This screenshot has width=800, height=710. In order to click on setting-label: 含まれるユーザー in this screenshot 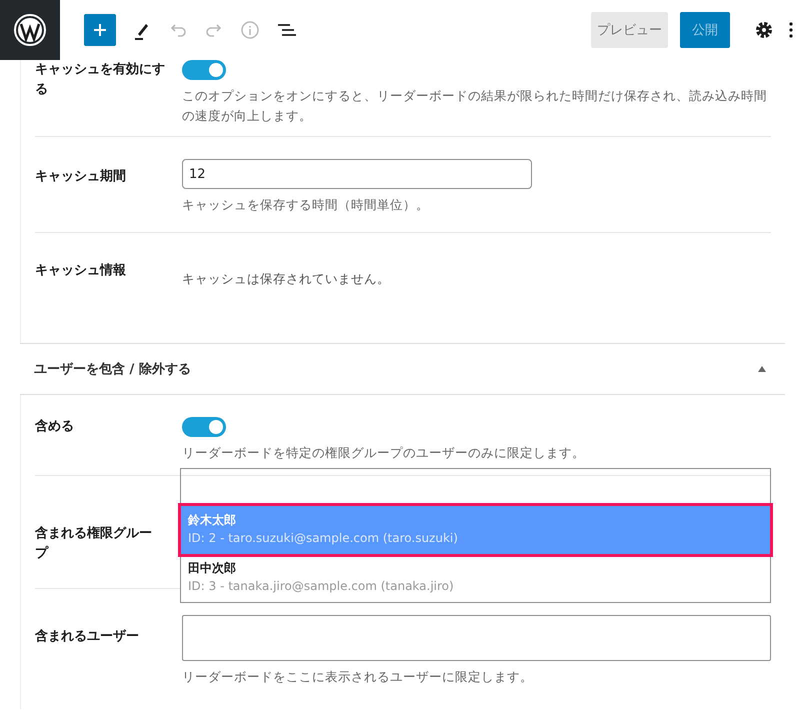, I will do `click(87, 637)`.